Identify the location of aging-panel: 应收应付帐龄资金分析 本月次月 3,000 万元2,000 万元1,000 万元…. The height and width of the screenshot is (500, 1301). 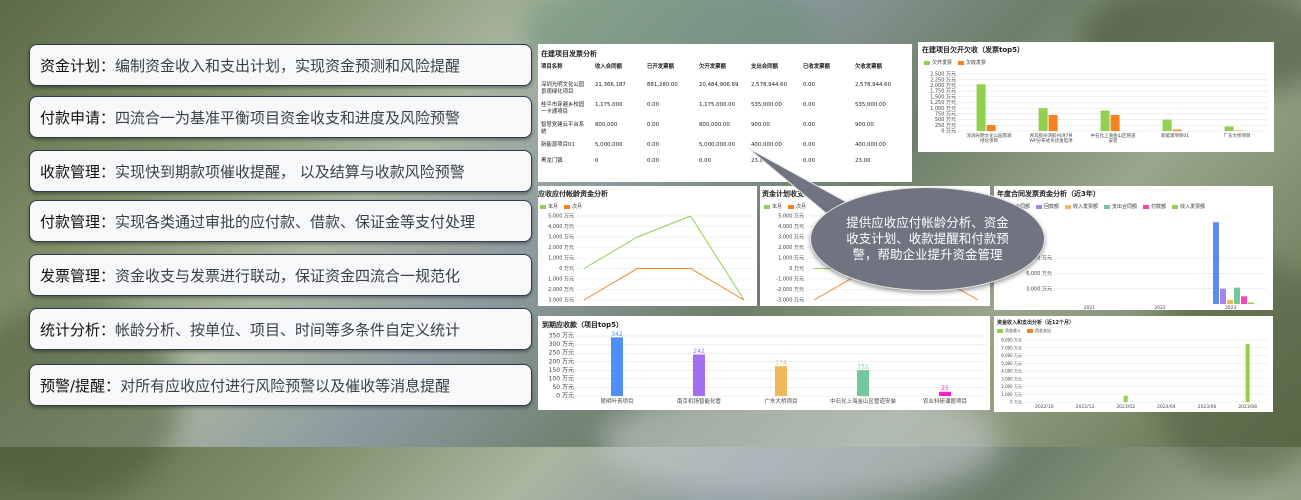
(647, 246).